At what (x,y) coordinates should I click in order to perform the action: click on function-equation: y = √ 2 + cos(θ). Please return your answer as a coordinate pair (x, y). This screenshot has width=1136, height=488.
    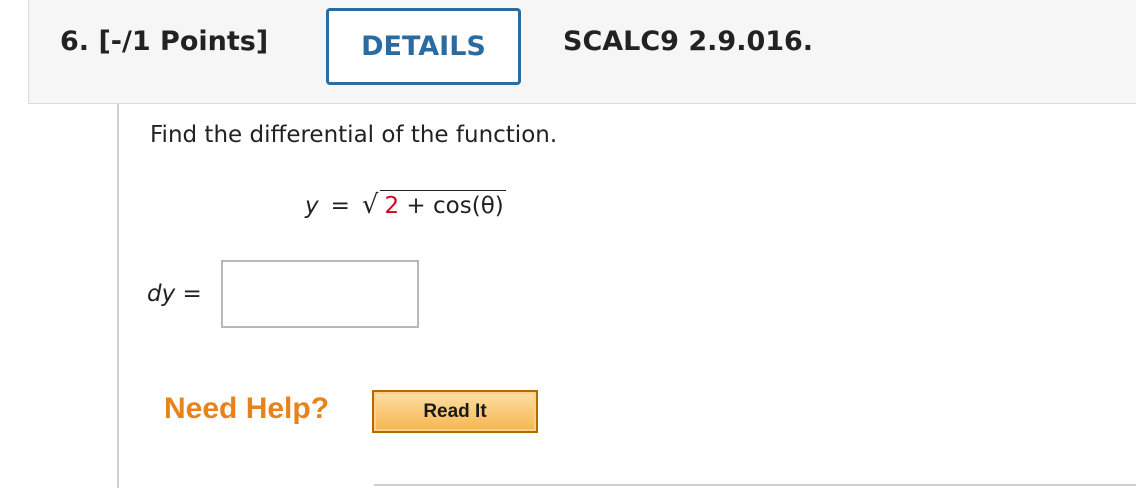
    Looking at the image, I should click on (405, 205).